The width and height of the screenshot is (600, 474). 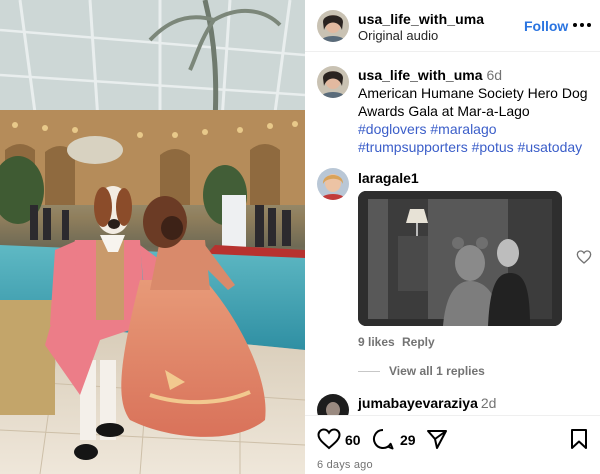 What do you see at coordinates (546, 26) in the screenshot?
I see `follow-button: Follow` at bounding box center [546, 26].